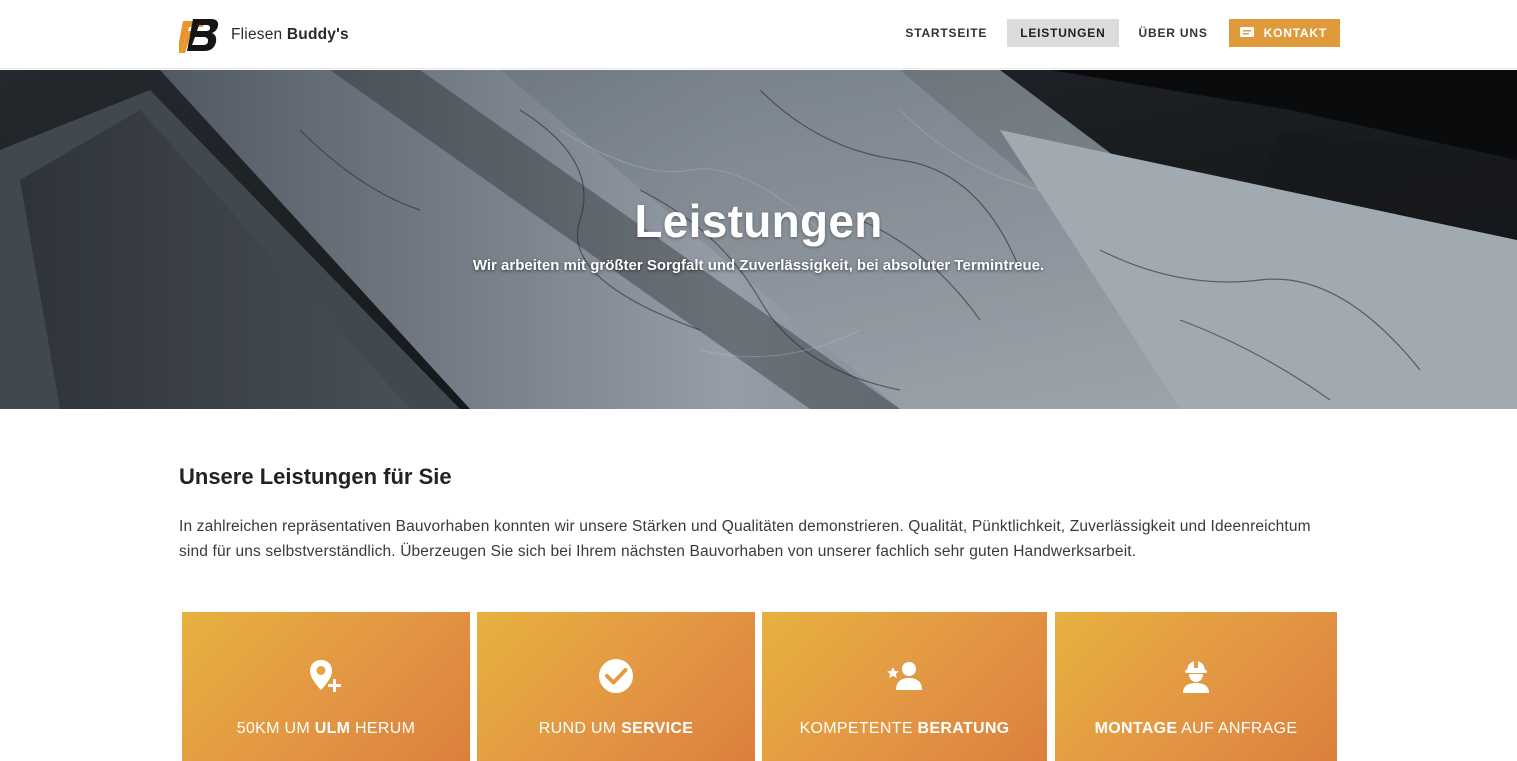 Image resolution: width=1517 pixels, height=761 pixels. Describe the element at coordinates (657, 728) in the screenshot. I see `card-label-bold: SERVICE` at that location.